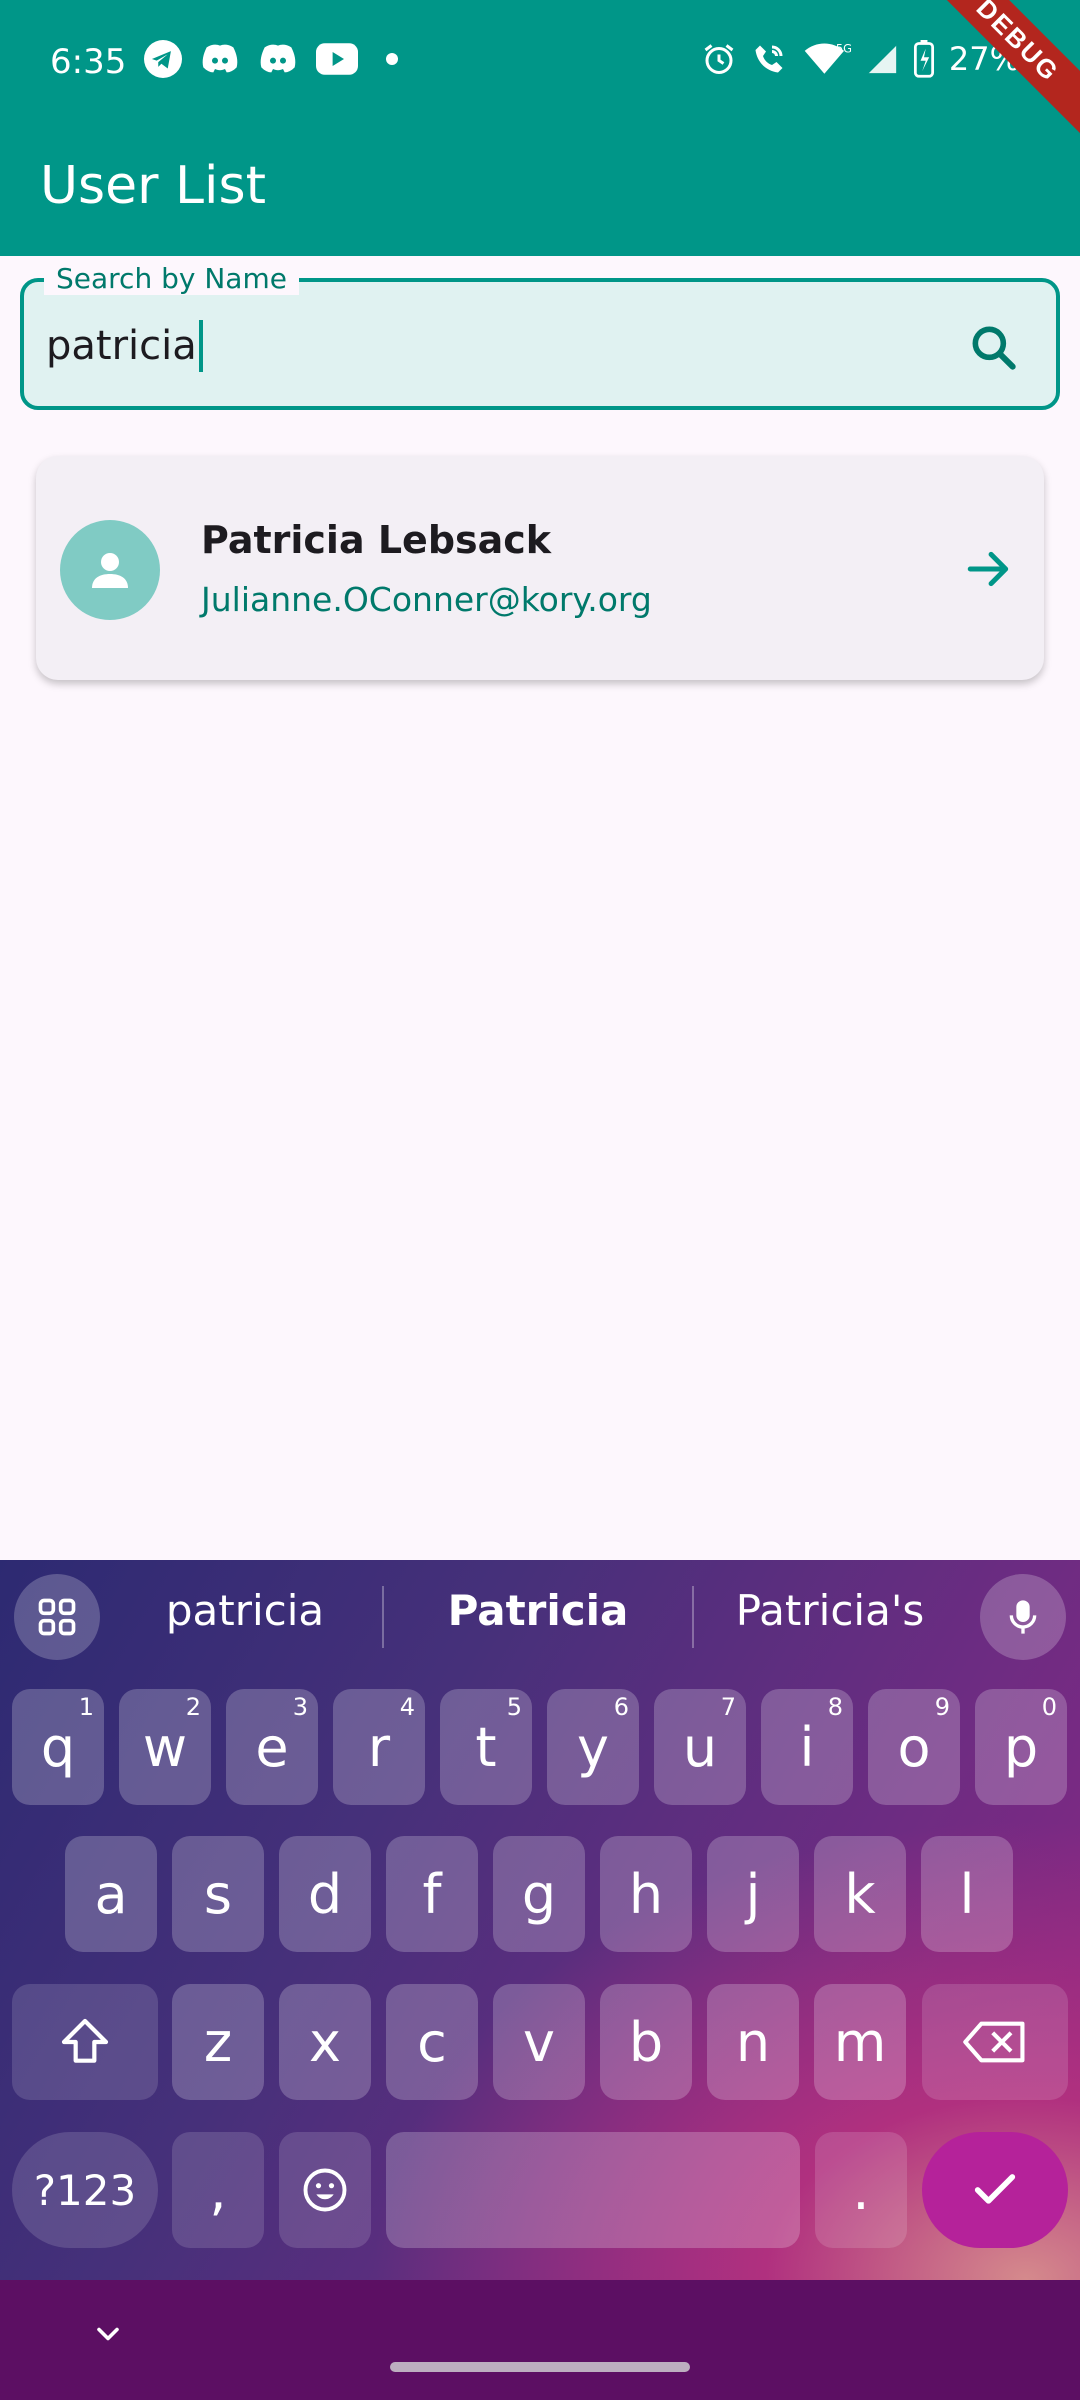  Describe the element at coordinates (728, 1707) in the screenshot. I see `key-hint: 7` at that location.